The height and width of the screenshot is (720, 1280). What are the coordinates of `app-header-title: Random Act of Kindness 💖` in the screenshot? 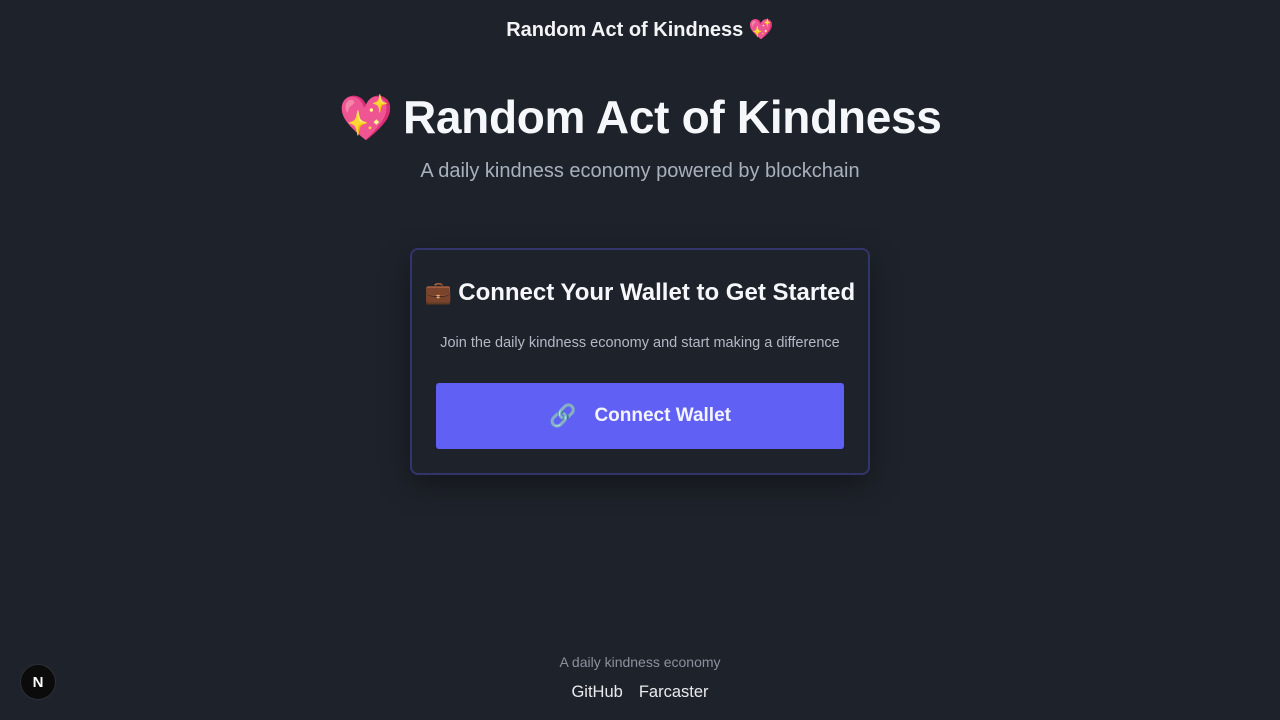 It's located at (640, 30).